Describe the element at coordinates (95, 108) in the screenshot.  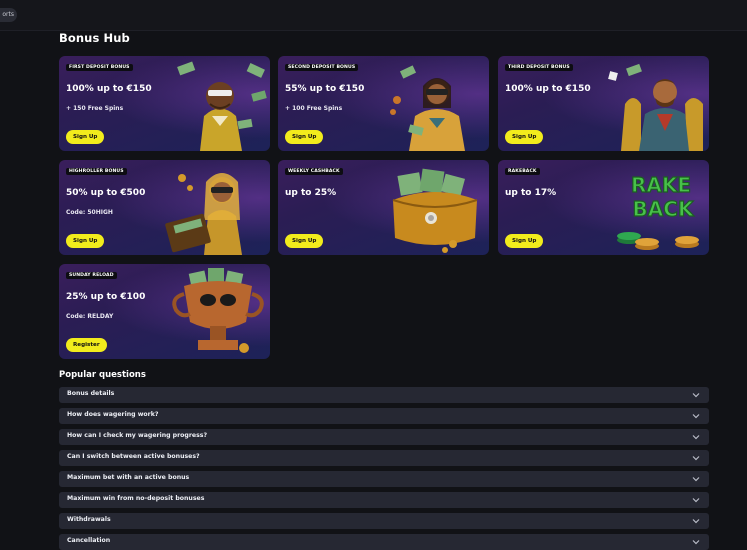
I see `bonus-subtext: + 150 Free Spins` at that location.